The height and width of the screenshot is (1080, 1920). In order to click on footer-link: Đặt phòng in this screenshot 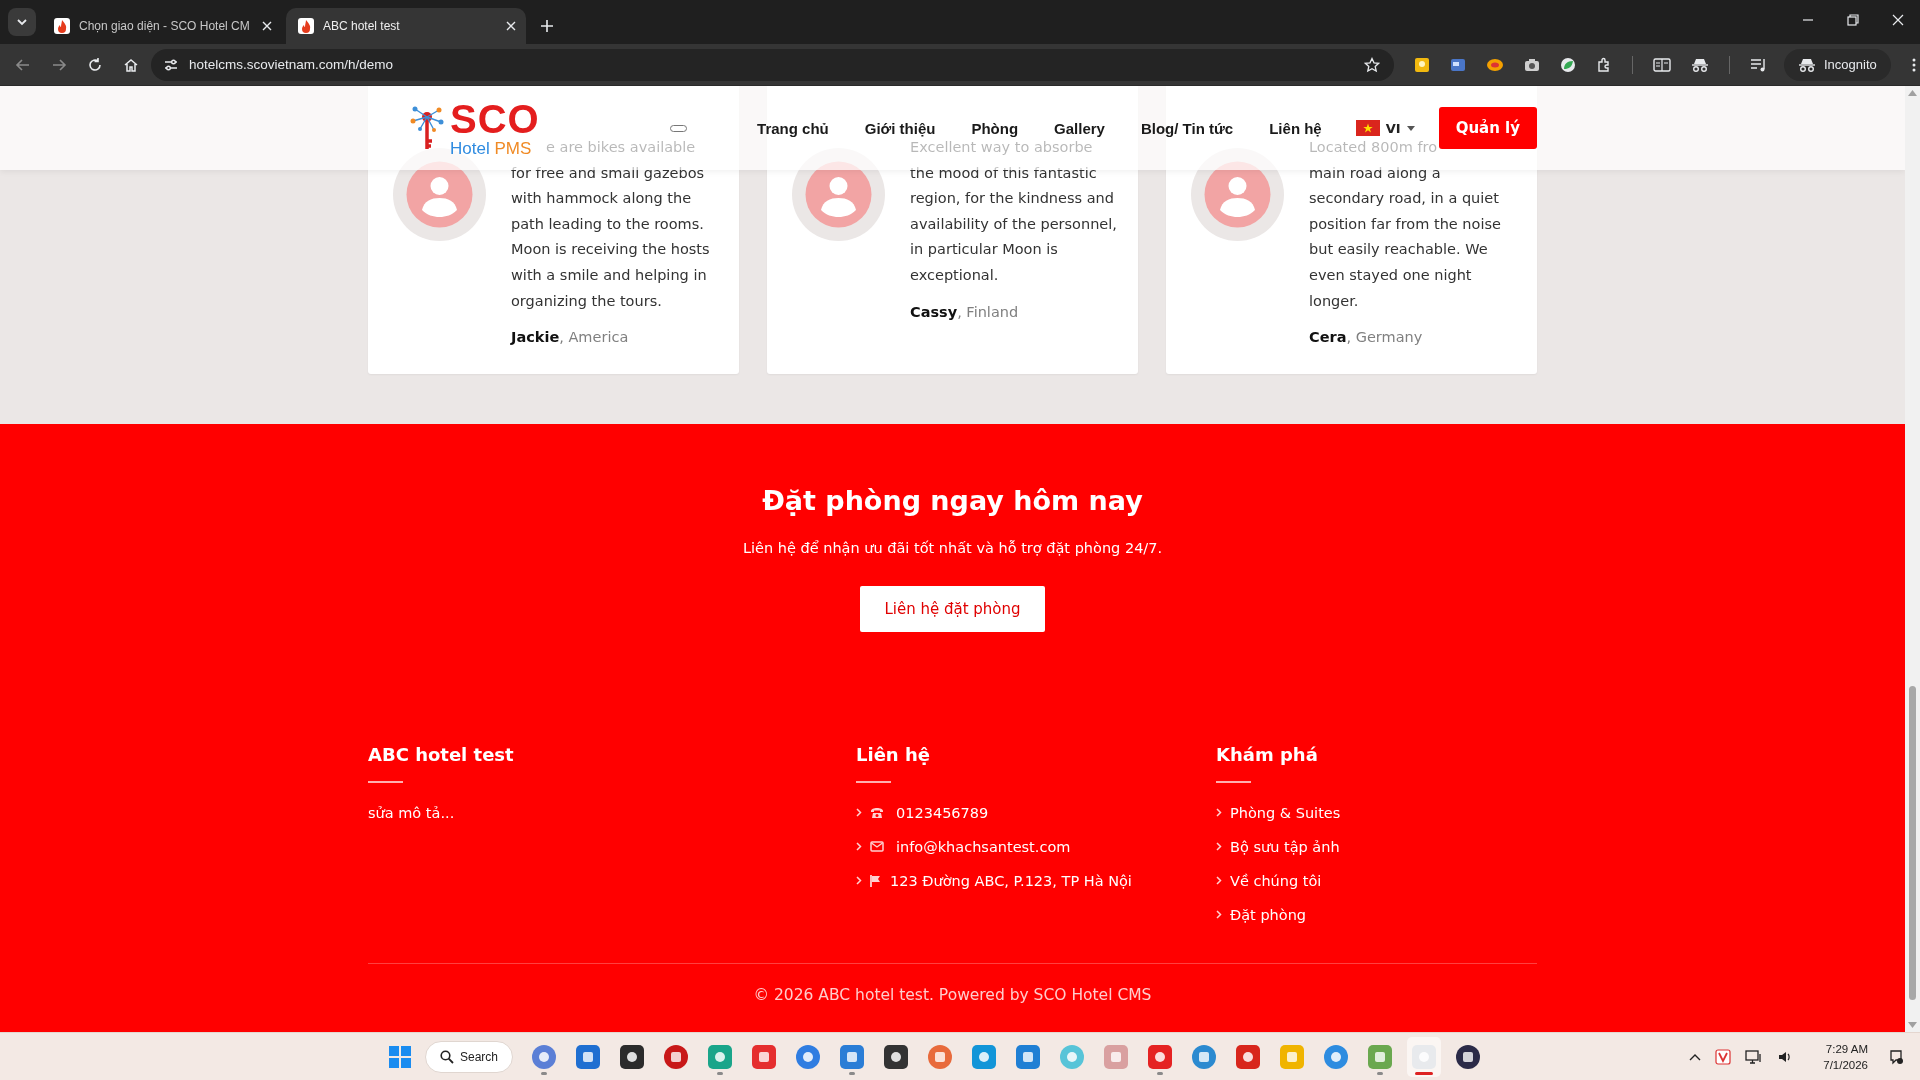, I will do `click(1268, 914)`.